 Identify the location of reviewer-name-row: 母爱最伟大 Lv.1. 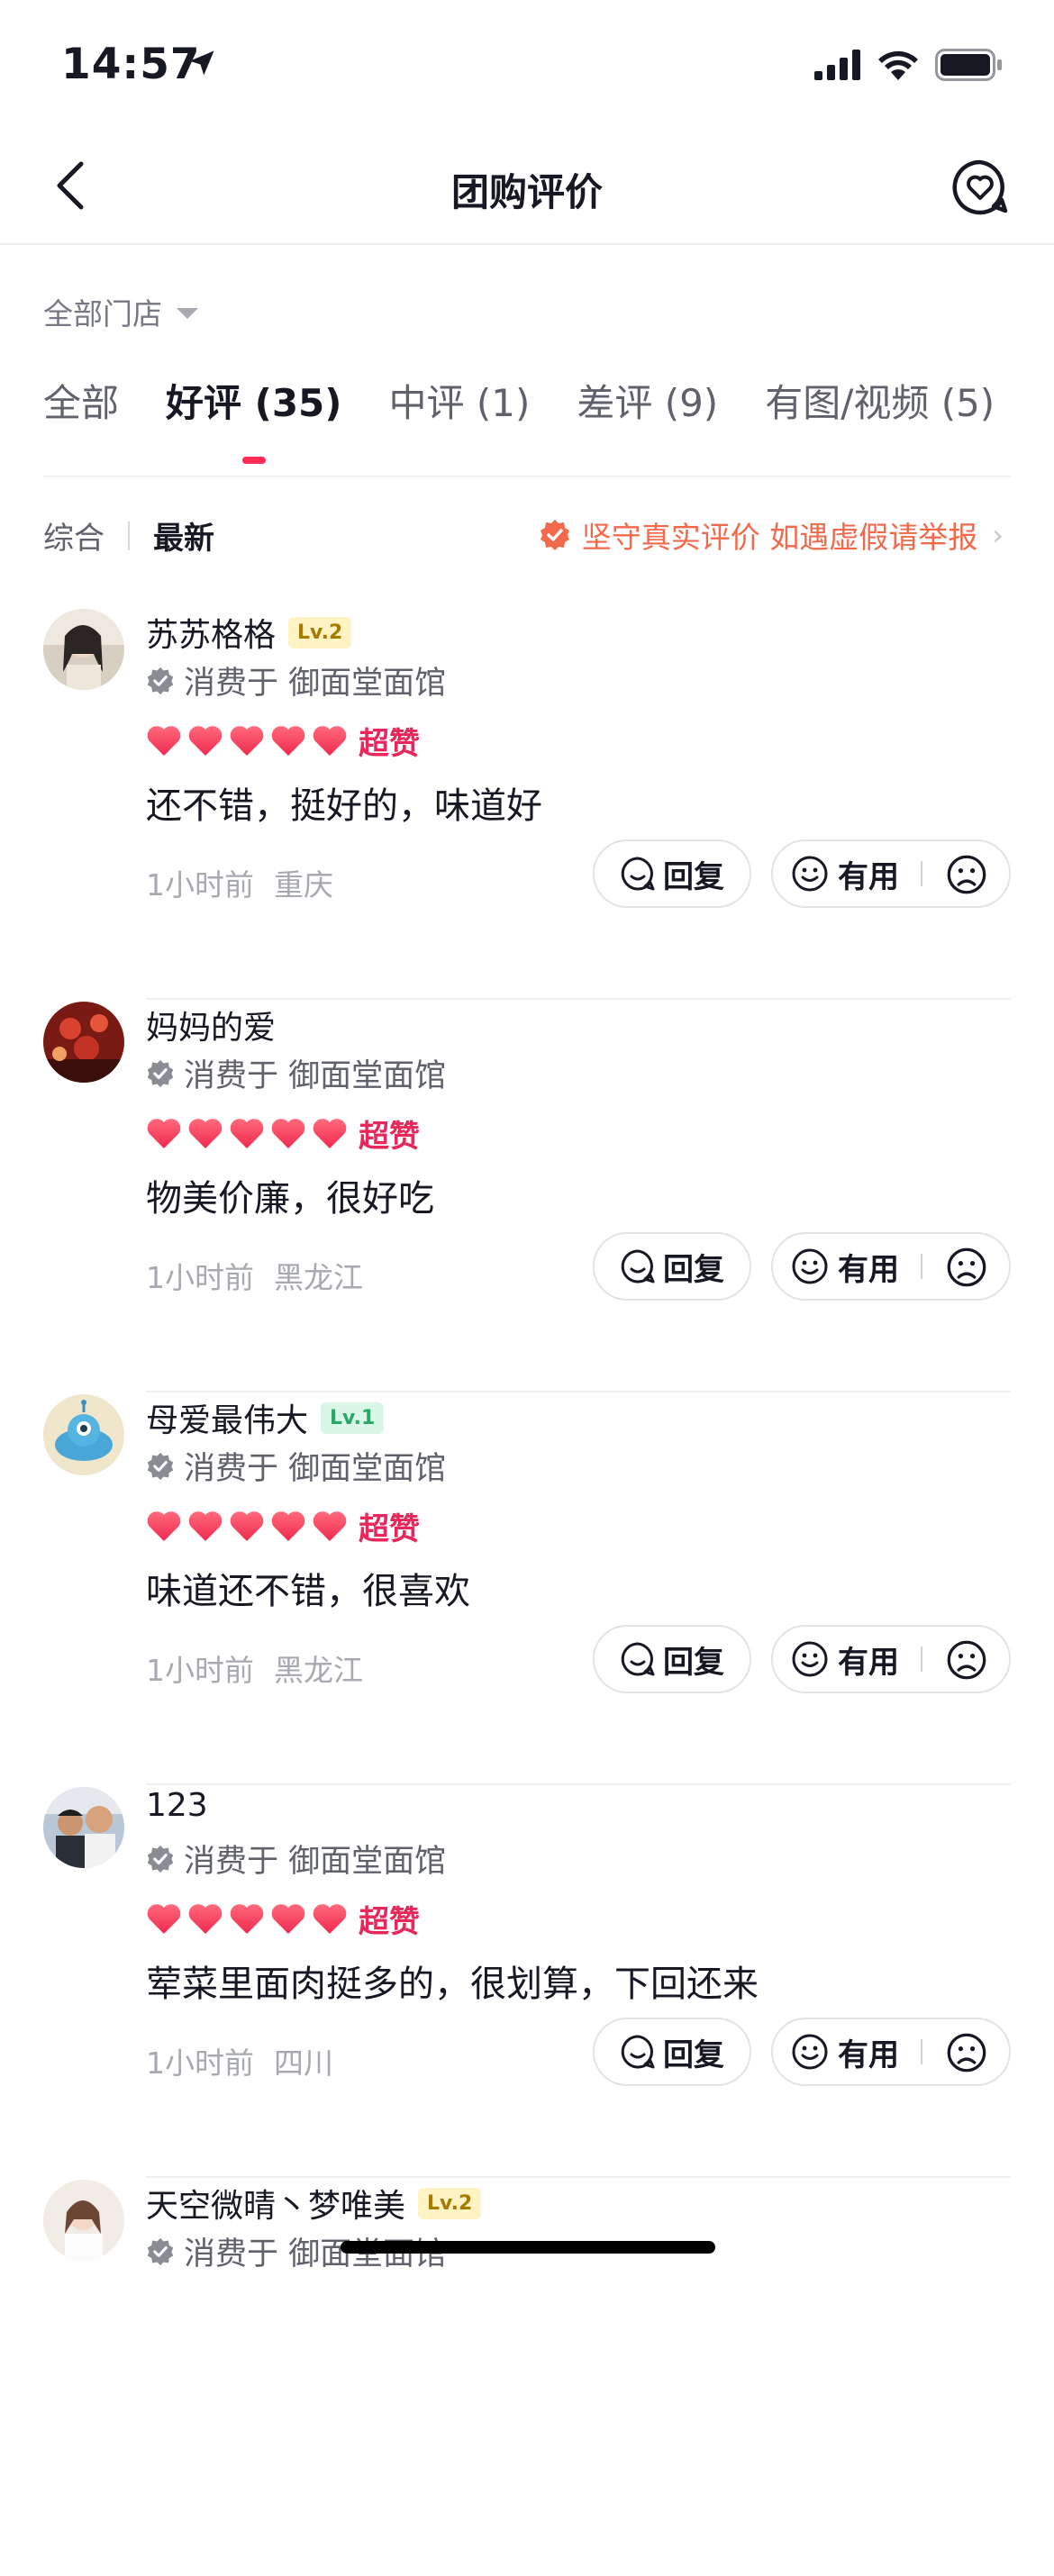
(266, 1417).